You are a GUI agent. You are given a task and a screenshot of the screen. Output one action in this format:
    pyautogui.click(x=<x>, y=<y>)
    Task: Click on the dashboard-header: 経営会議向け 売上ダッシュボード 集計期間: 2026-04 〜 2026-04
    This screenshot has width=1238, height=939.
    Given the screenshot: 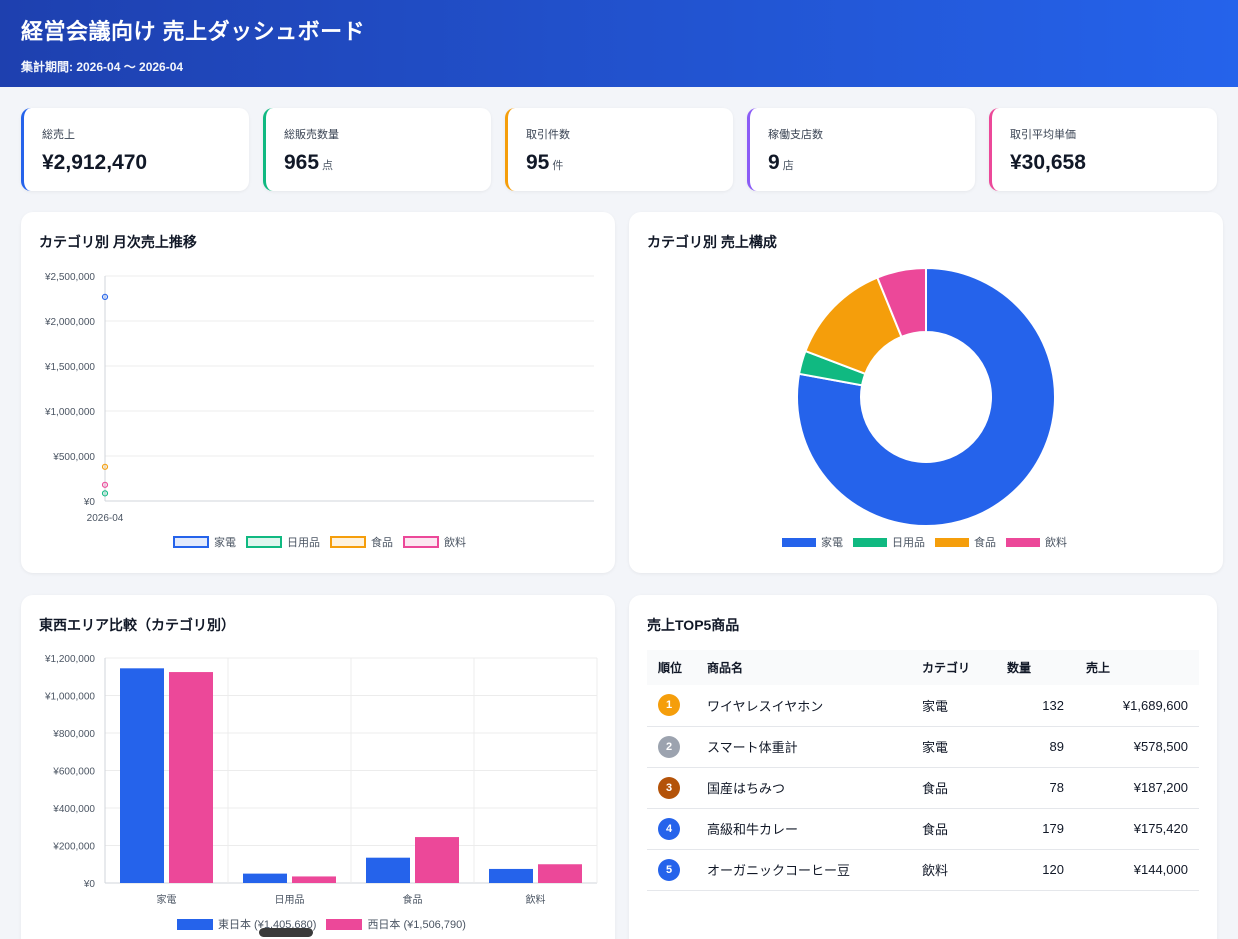 What is the action you would take?
    pyautogui.click(x=619, y=43)
    